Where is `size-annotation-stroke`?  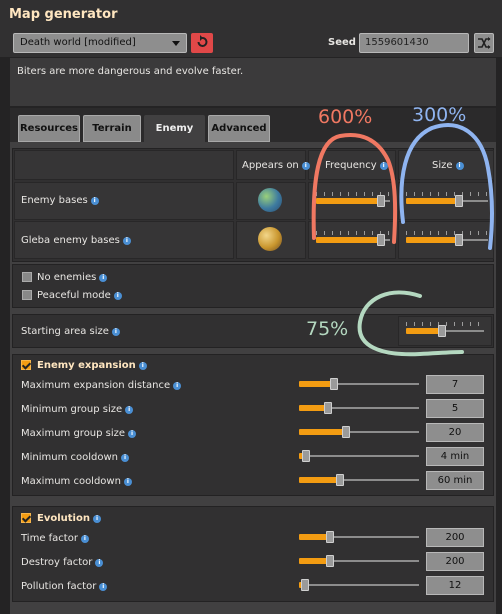 size-annotation-stroke is located at coordinates (446, 186).